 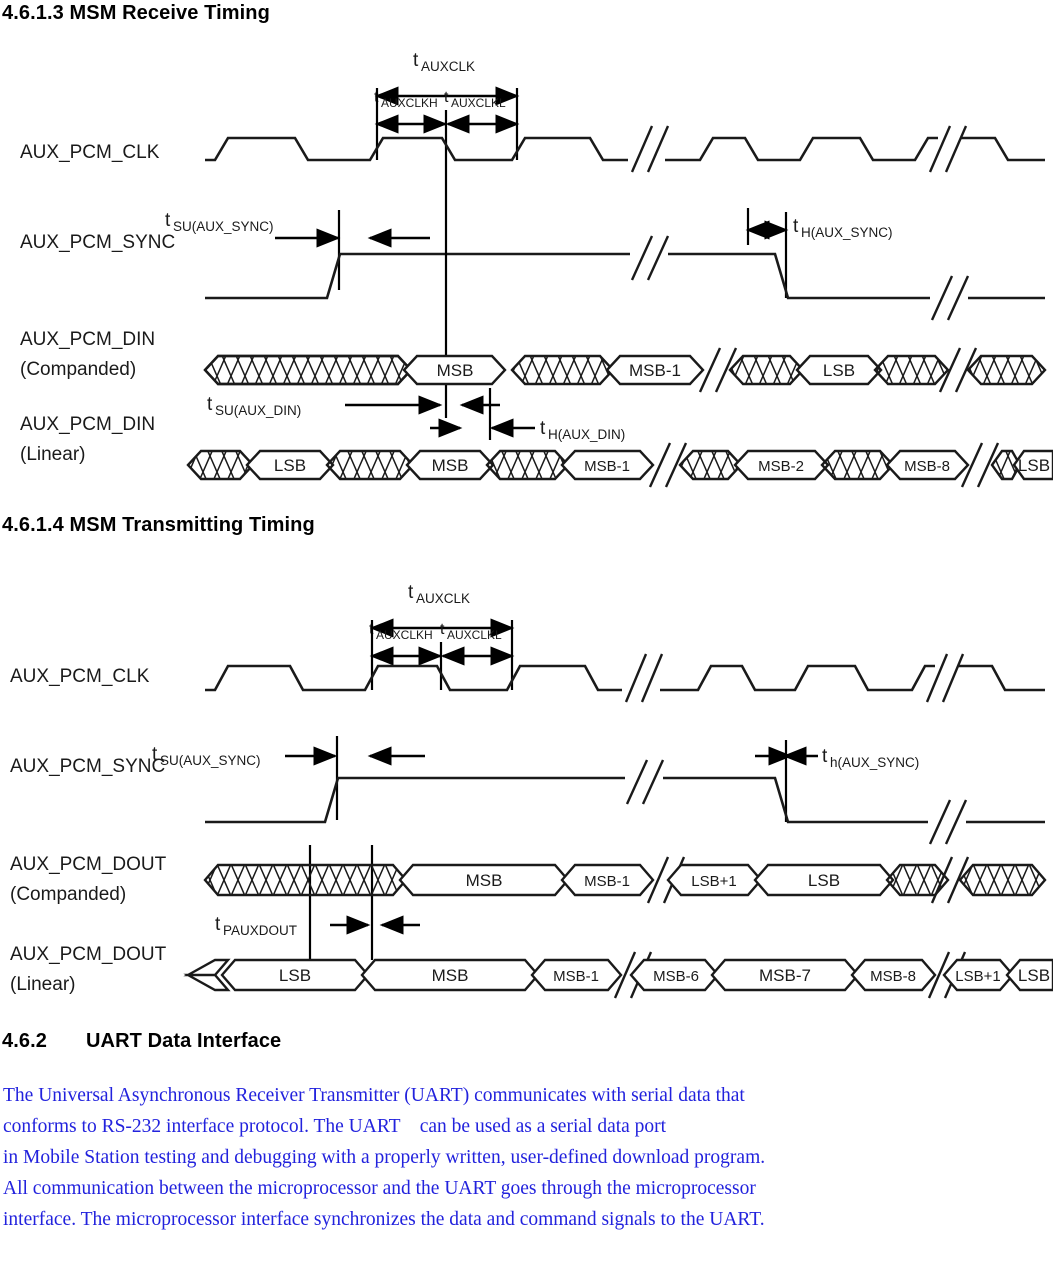 I want to click on svg-text: SU(AUX_DIN), so click(x=258, y=410).